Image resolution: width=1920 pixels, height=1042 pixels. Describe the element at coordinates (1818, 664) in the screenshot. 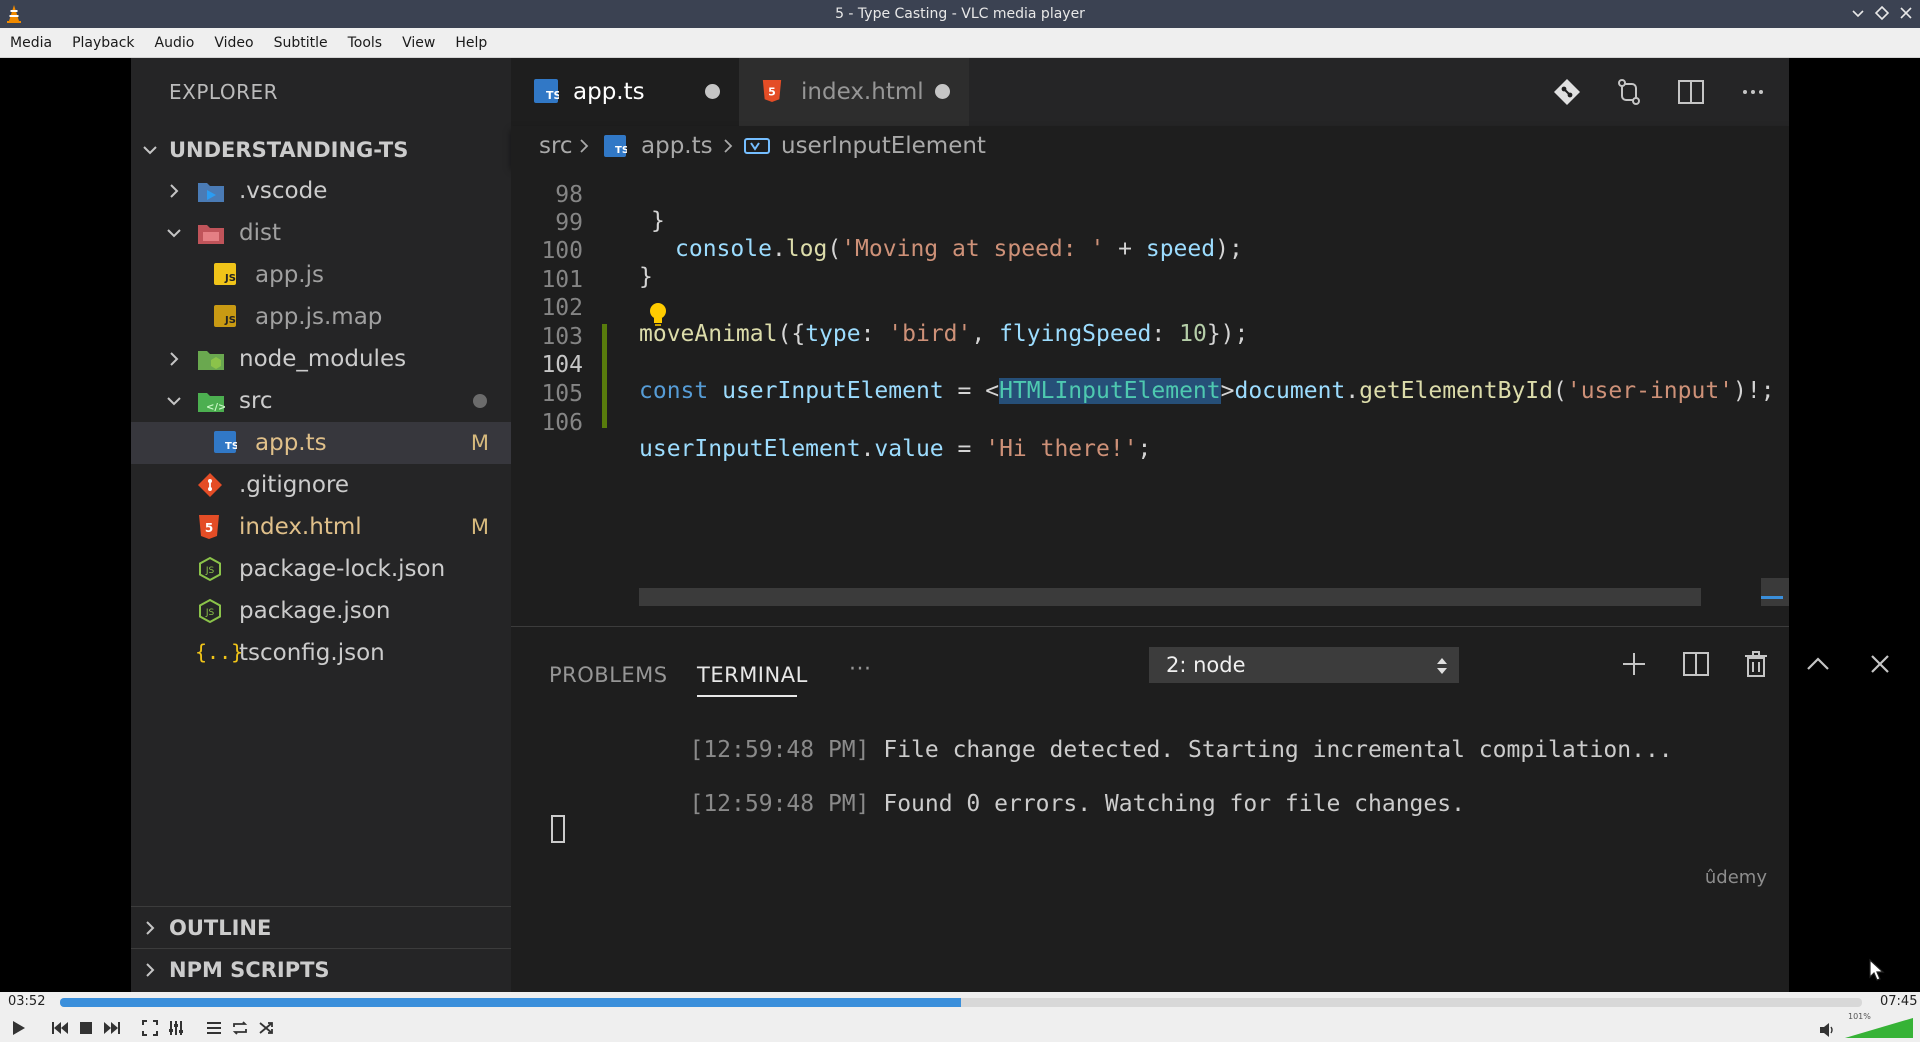

I see `chevron-up-icon` at that location.